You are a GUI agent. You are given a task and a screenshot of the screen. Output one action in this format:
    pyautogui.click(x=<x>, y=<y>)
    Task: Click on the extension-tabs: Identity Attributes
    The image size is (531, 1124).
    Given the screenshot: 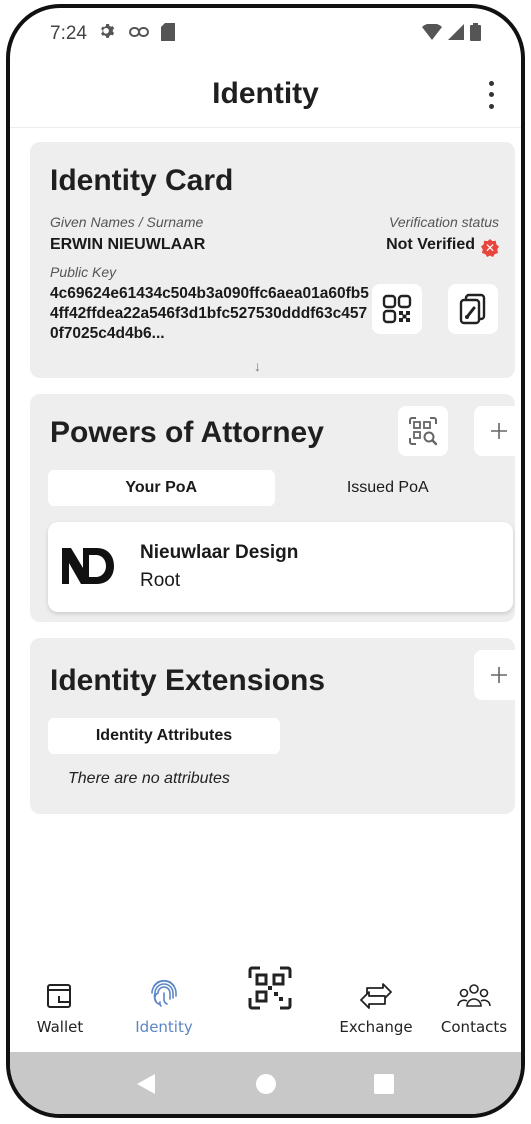 What is the action you would take?
    pyautogui.click(x=274, y=736)
    